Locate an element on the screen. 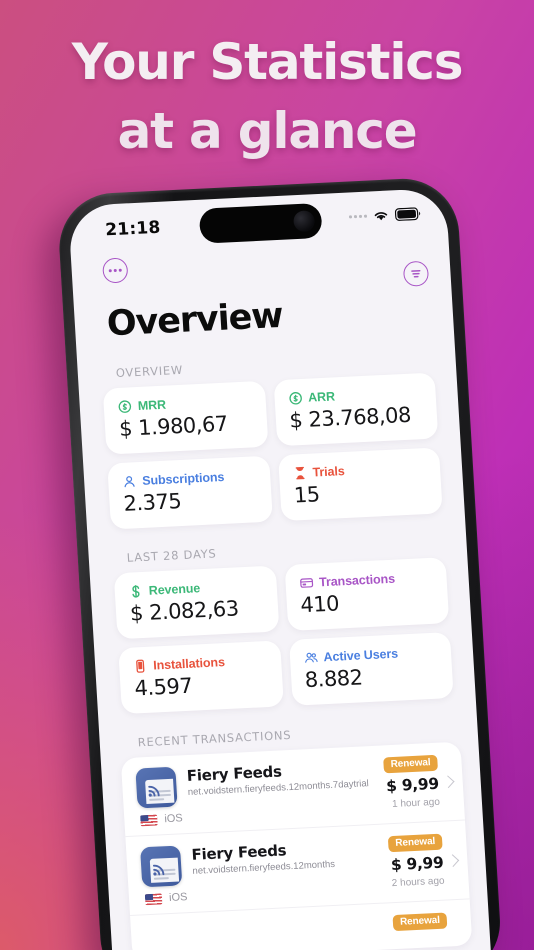 This screenshot has width=534, height=950. stat-card-mrr: MRR $ 1.980,67 is located at coordinates (185, 417).